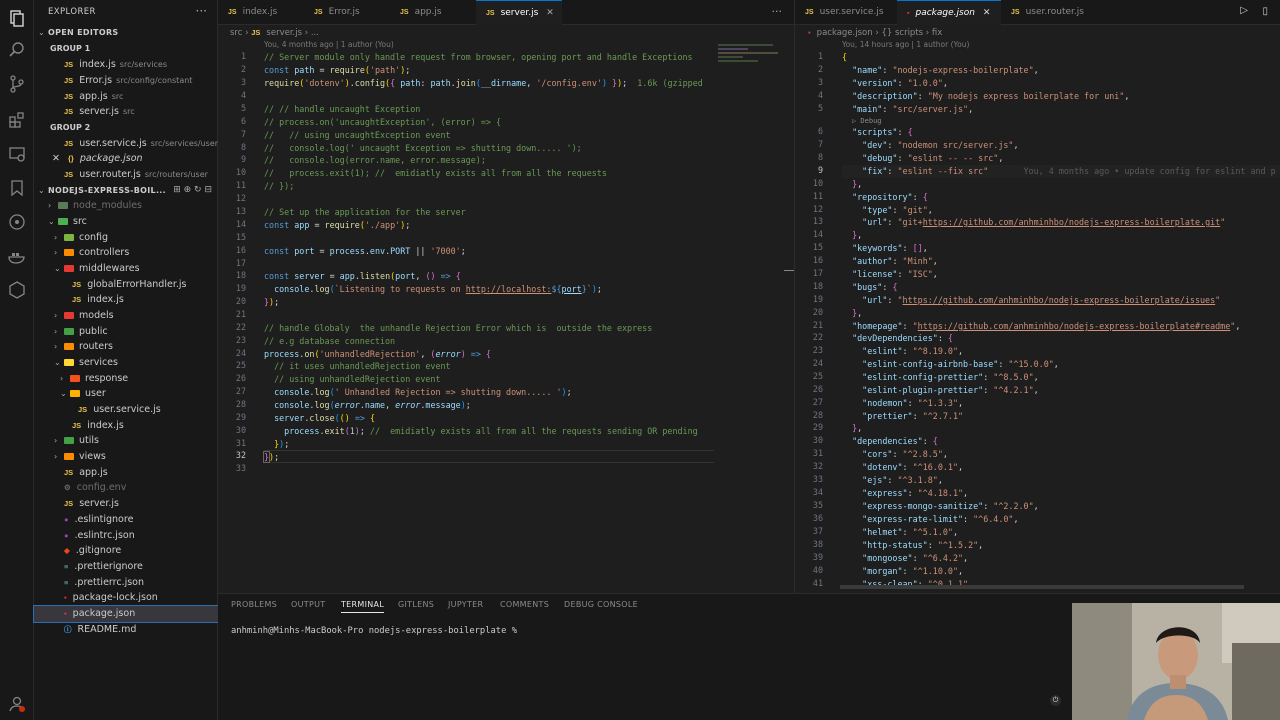 The height and width of the screenshot is (720, 1280). Describe the element at coordinates (1244, 10) in the screenshot. I see `run-icon: ▷` at that location.